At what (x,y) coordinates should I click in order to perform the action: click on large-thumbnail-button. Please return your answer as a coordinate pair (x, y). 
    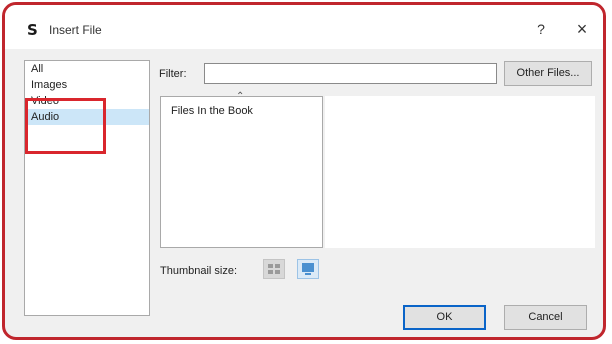
    Looking at the image, I should click on (308, 269).